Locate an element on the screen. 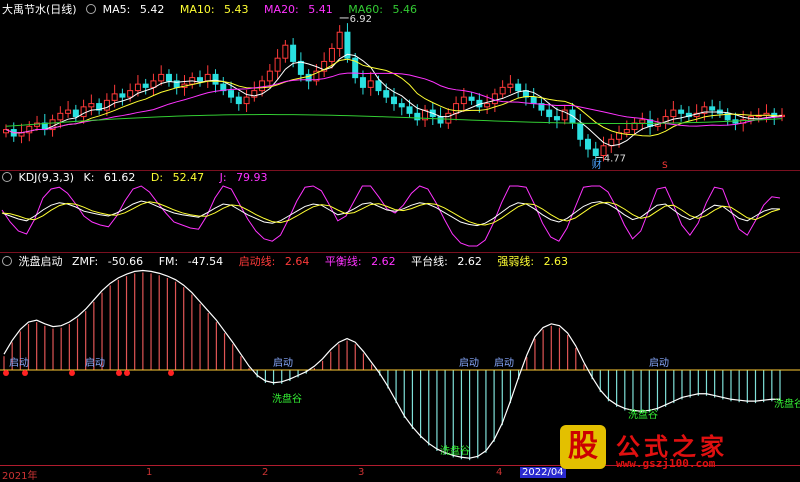 The width and height of the screenshot is (800, 482). ma10-value: 5.43 is located at coordinates (236, 9).